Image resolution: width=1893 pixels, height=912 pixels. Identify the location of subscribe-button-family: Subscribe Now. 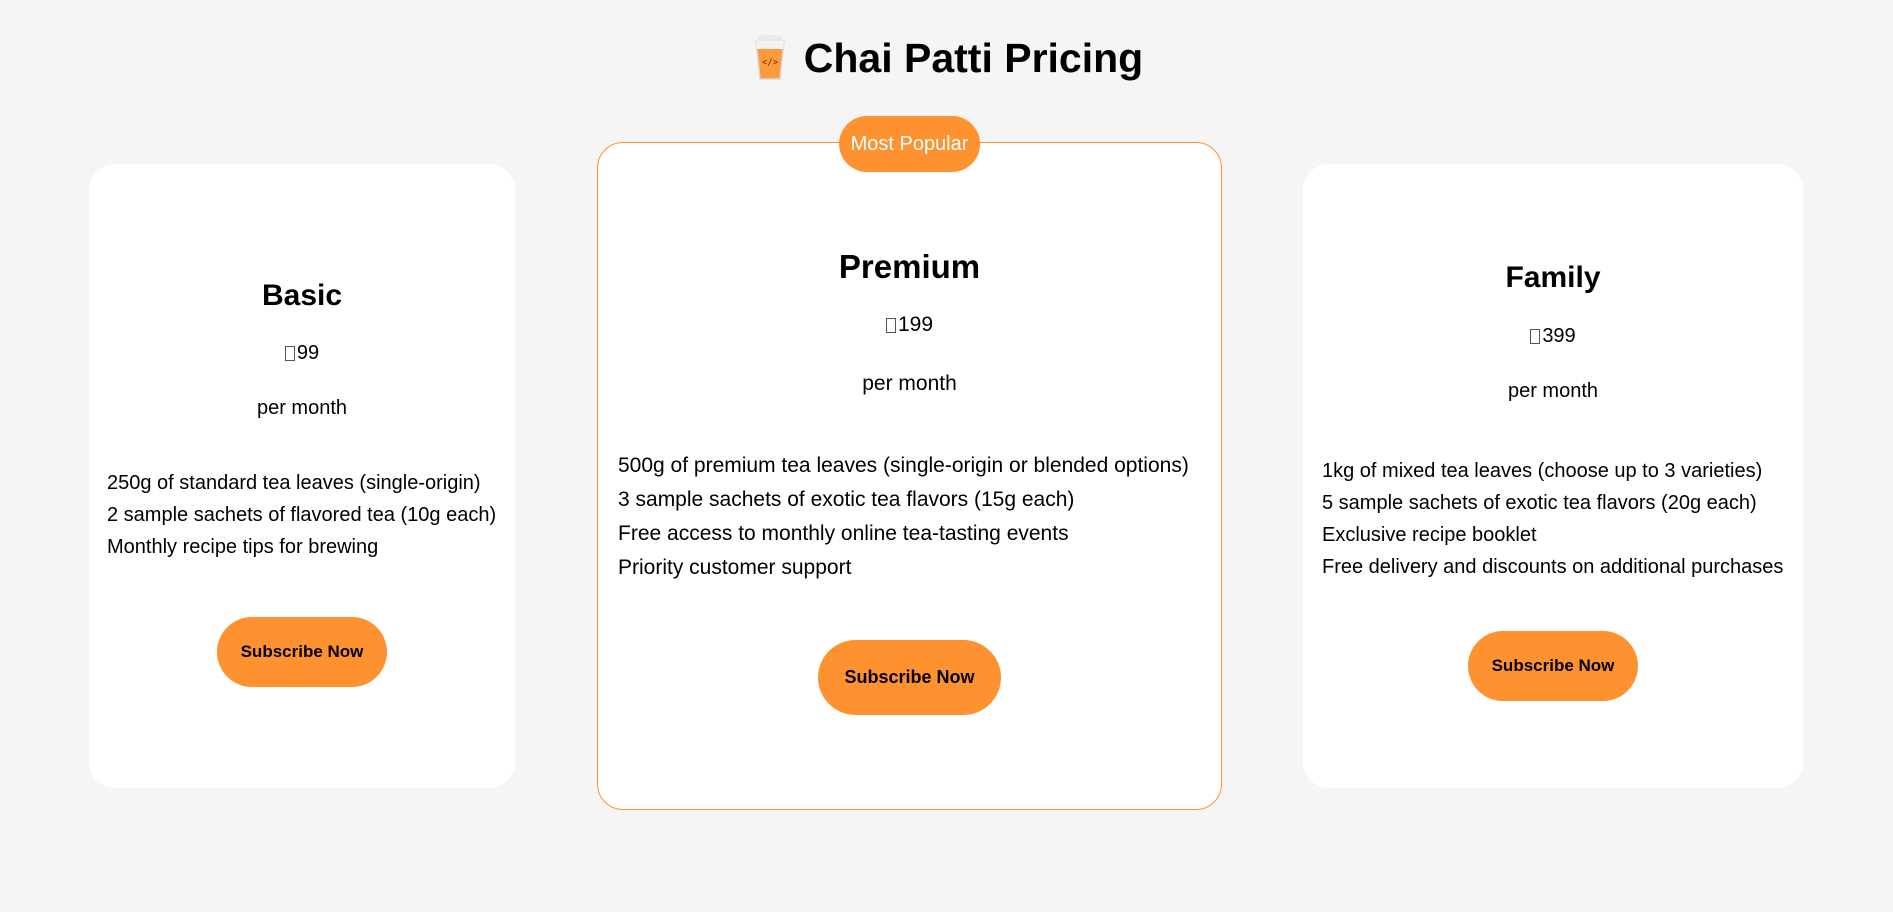
(1553, 666).